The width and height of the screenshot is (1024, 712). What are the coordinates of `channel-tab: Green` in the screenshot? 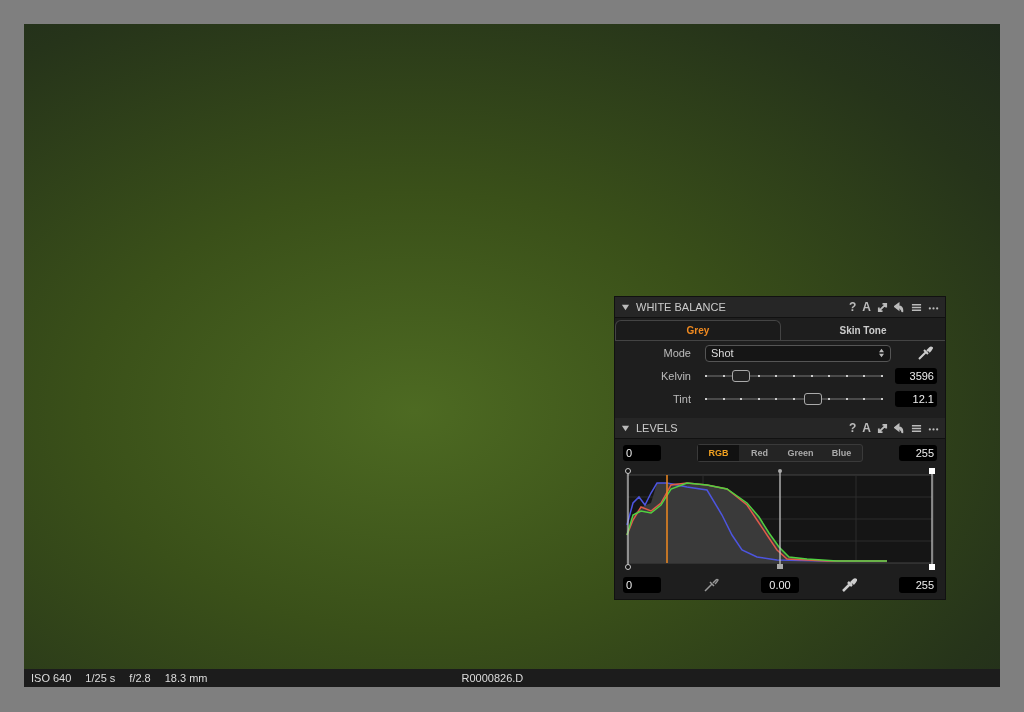 It's located at (800, 453).